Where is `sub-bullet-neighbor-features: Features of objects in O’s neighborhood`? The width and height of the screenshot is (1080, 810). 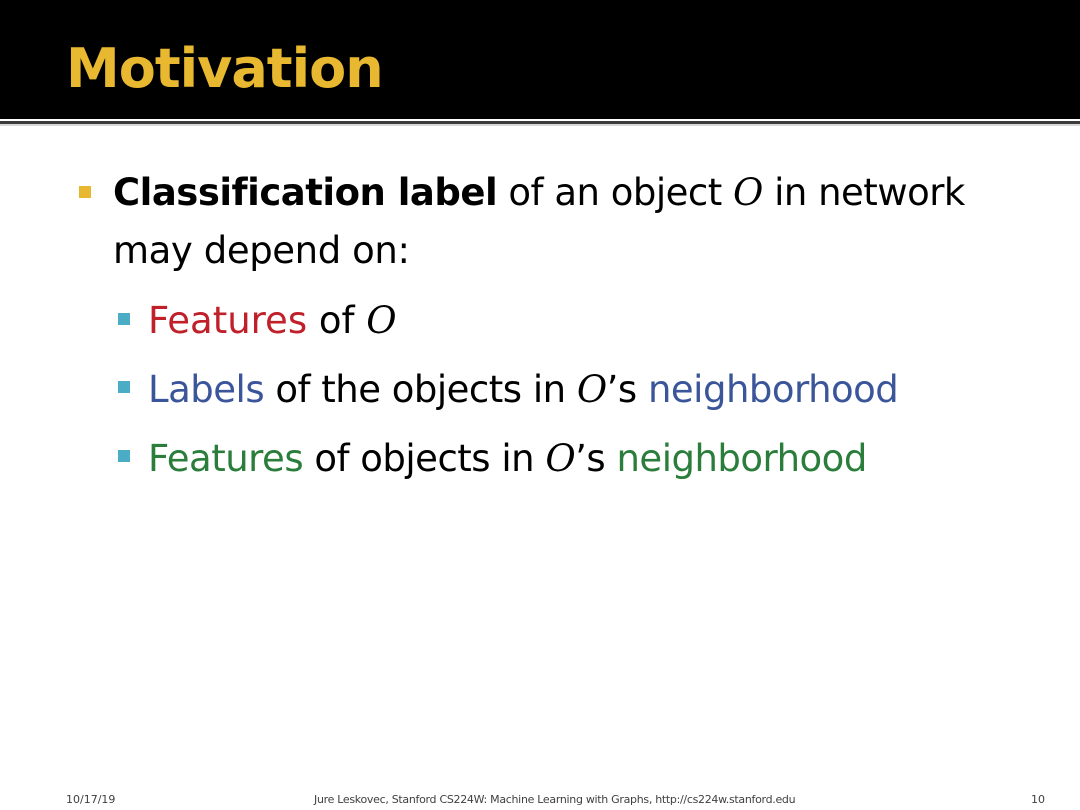 sub-bullet-neighbor-features: Features of objects in O’s neighborhood is located at coordinates (507, 459).